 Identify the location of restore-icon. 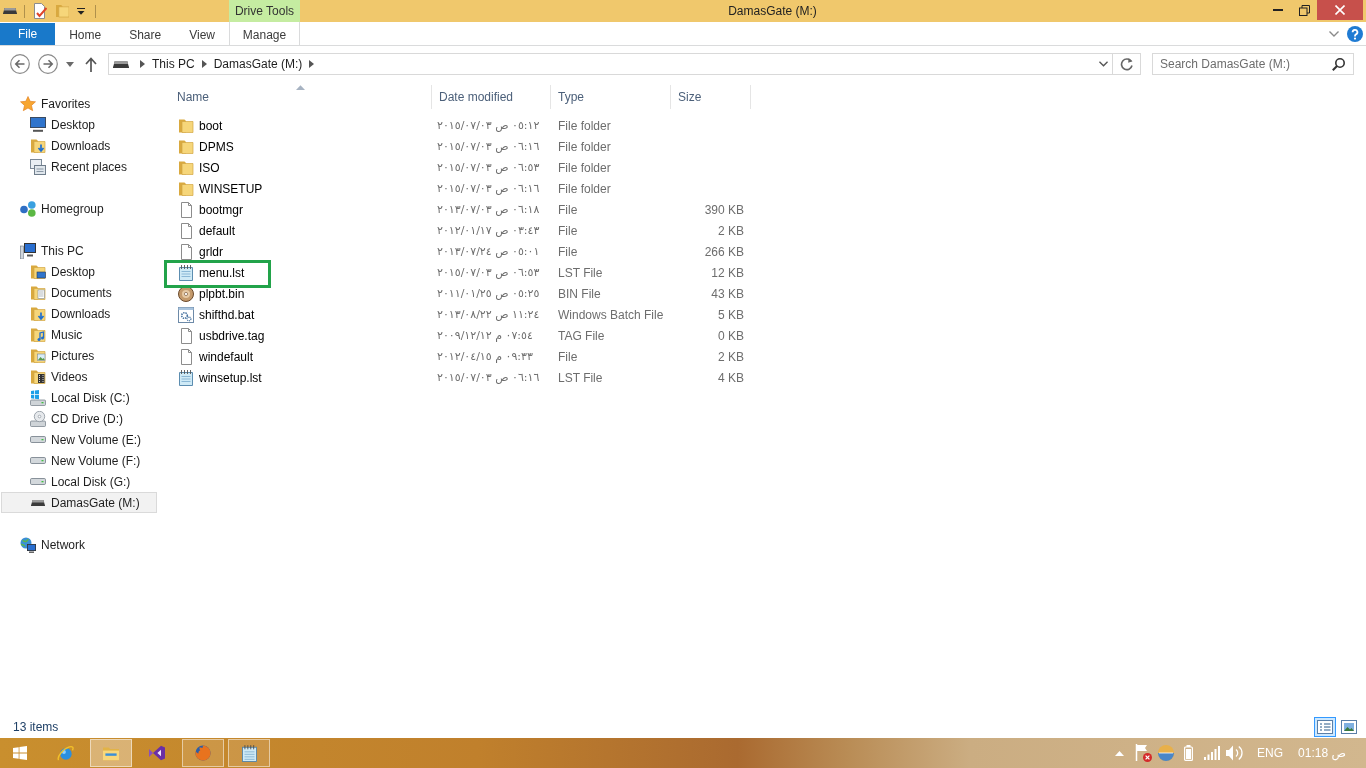
(1304, 10).